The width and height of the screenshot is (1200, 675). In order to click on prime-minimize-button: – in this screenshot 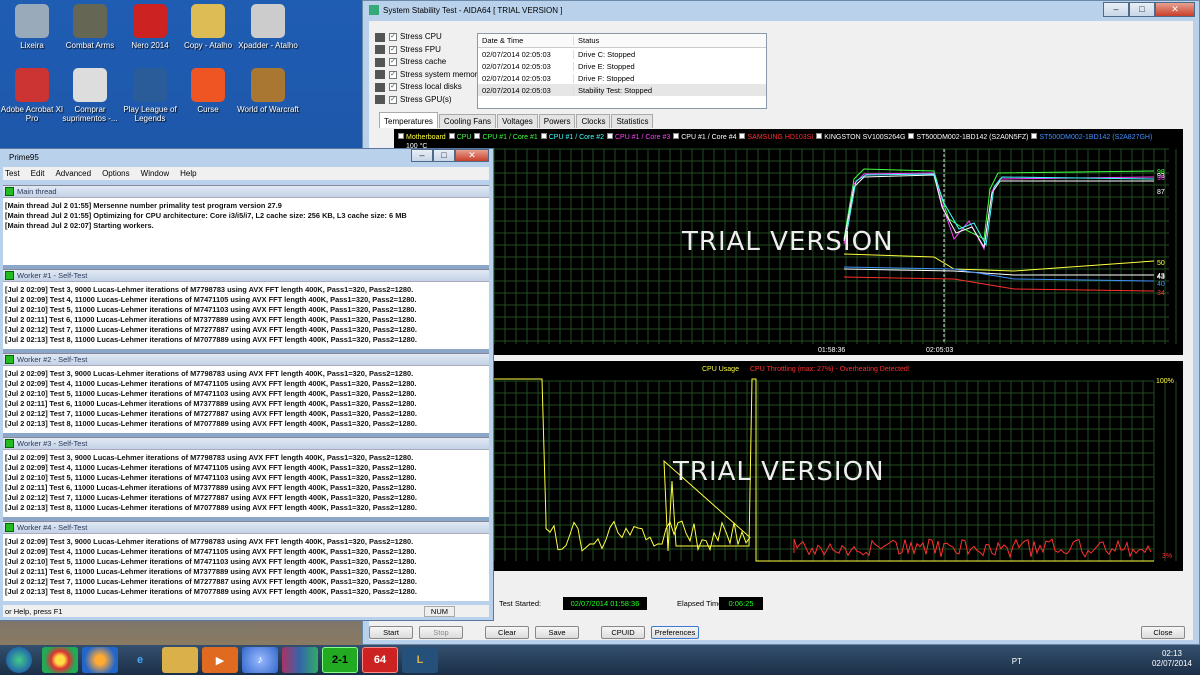, I will do `click(422, 155)`.